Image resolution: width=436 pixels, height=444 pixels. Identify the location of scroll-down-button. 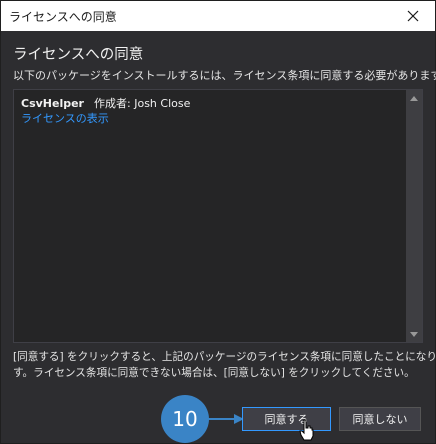
(414, 334).